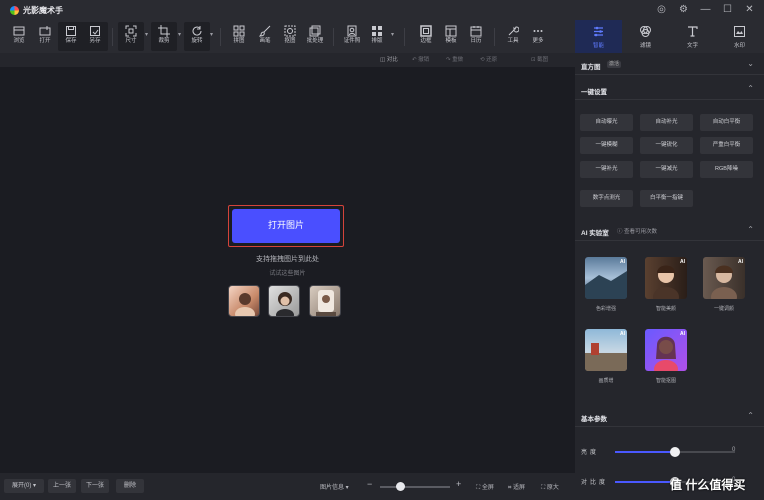 The image size is (764, 500). What do you see at coordinates (750, 88) in the screenshot?
I see `chevron-up-icon: ⌃` at bounding box center [750, 88].